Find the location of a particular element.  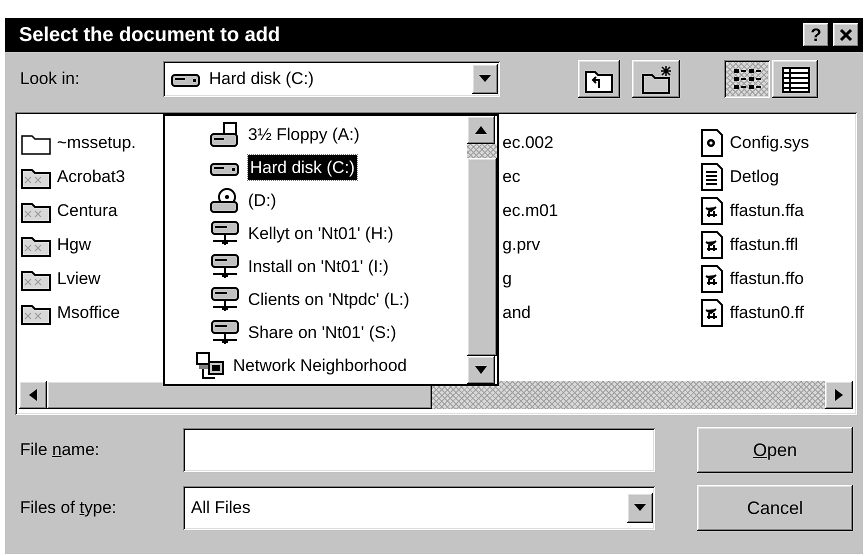

close-icon is located at coordinates (846, 35).